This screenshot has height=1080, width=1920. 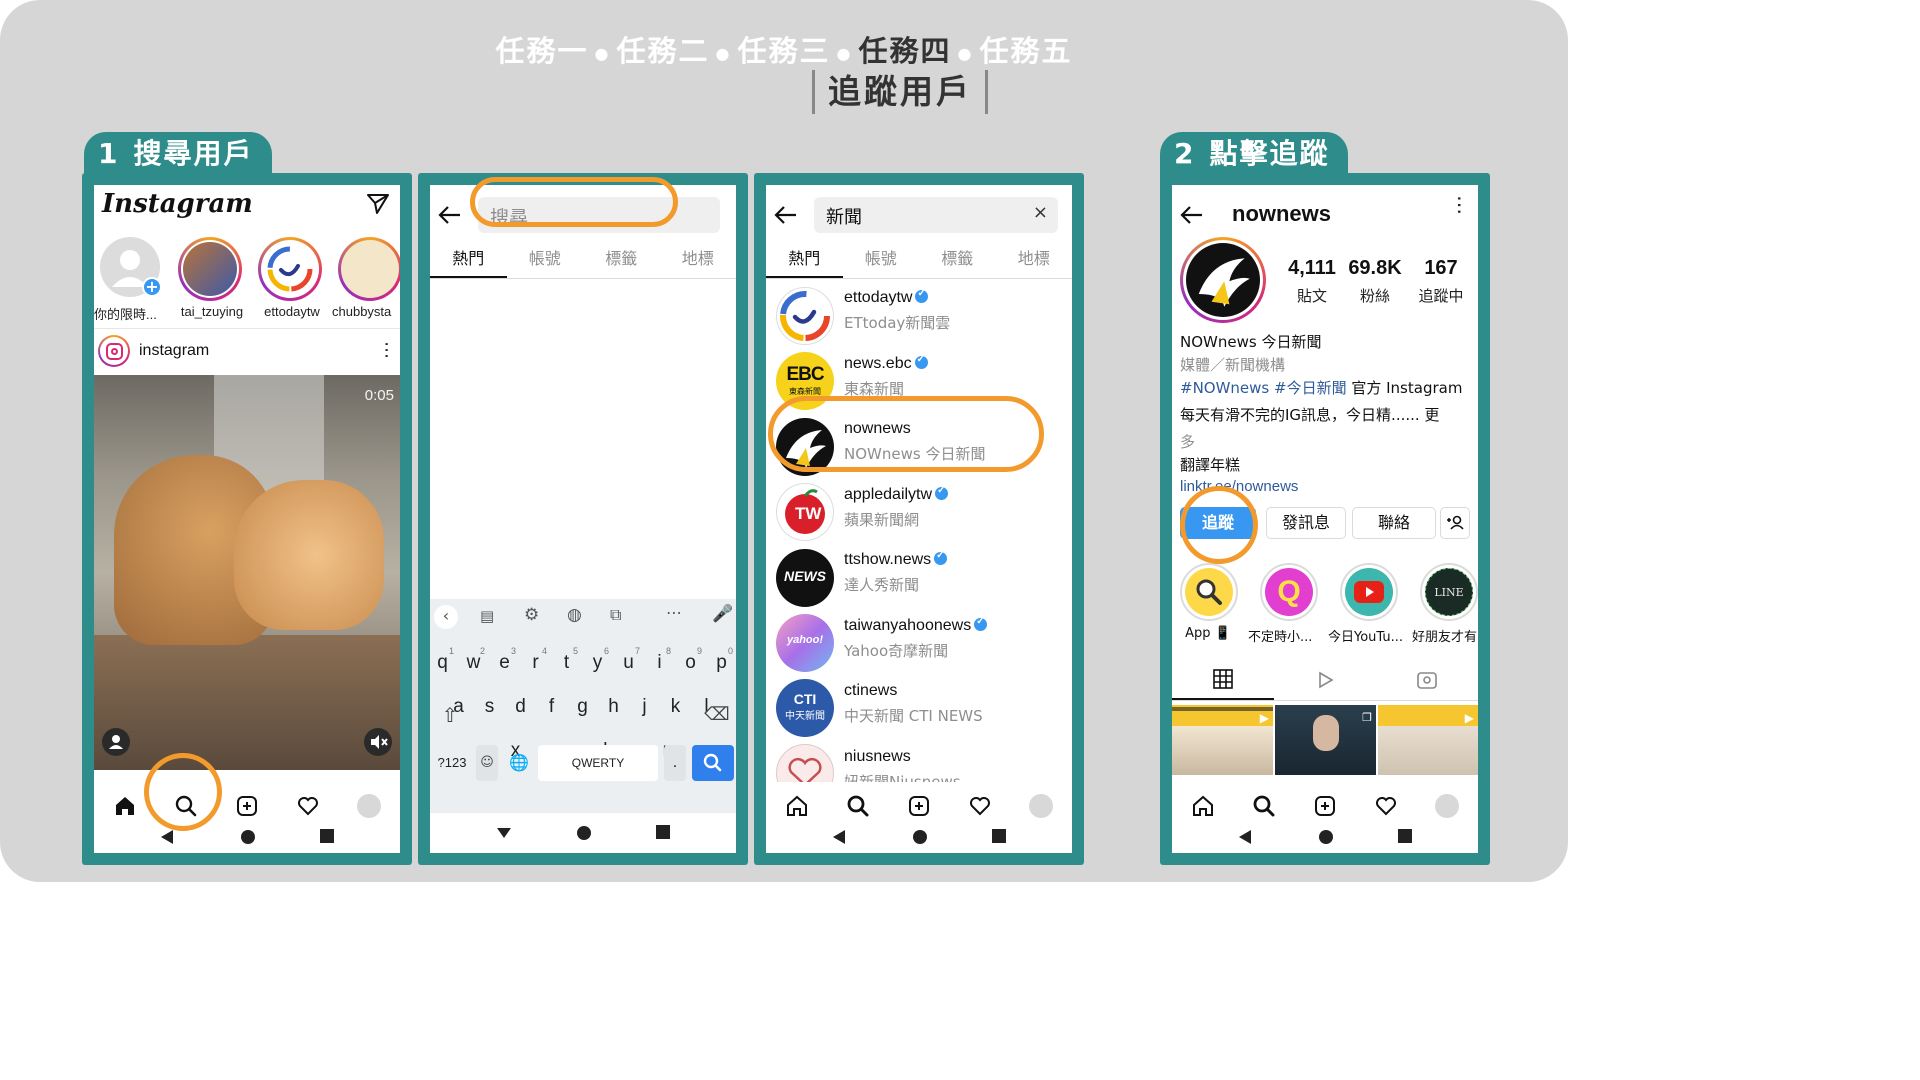 What do you see at coordinates (489, 707) in the screenshot?
I see `key-s: s` at bounding box center [489, 707].